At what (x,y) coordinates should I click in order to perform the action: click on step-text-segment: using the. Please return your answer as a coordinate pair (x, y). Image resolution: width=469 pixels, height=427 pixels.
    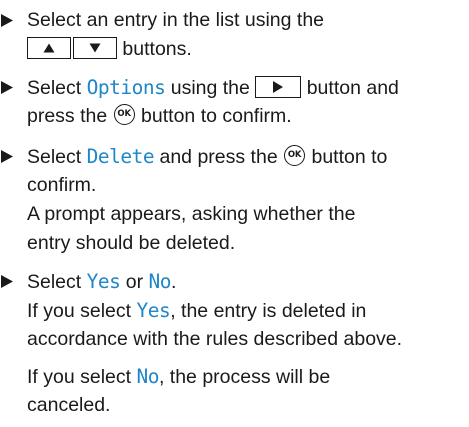
    Looking at the image, I should click on (210, 88).